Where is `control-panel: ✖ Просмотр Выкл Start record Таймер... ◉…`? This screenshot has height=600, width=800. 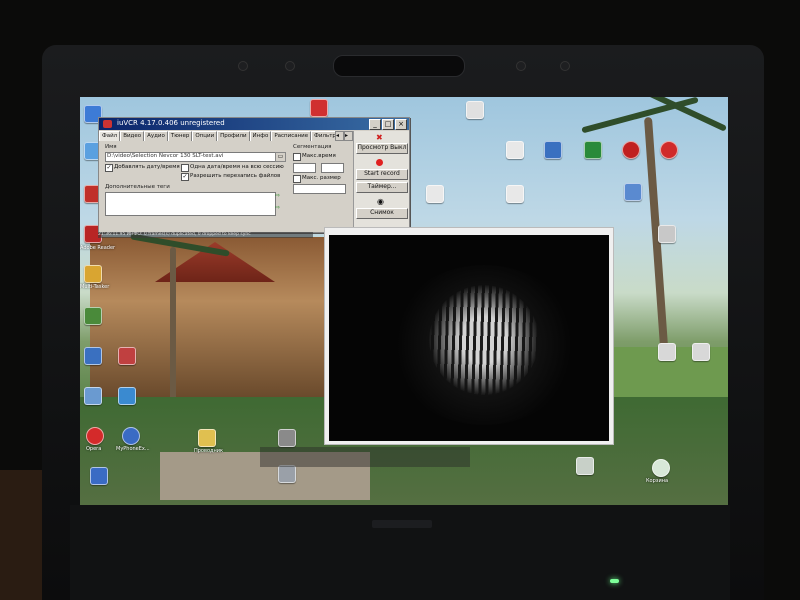
control-panel: ✖ Просмотр Выкл Start record Таймер... ◉… is located at coordinates (381, 181).